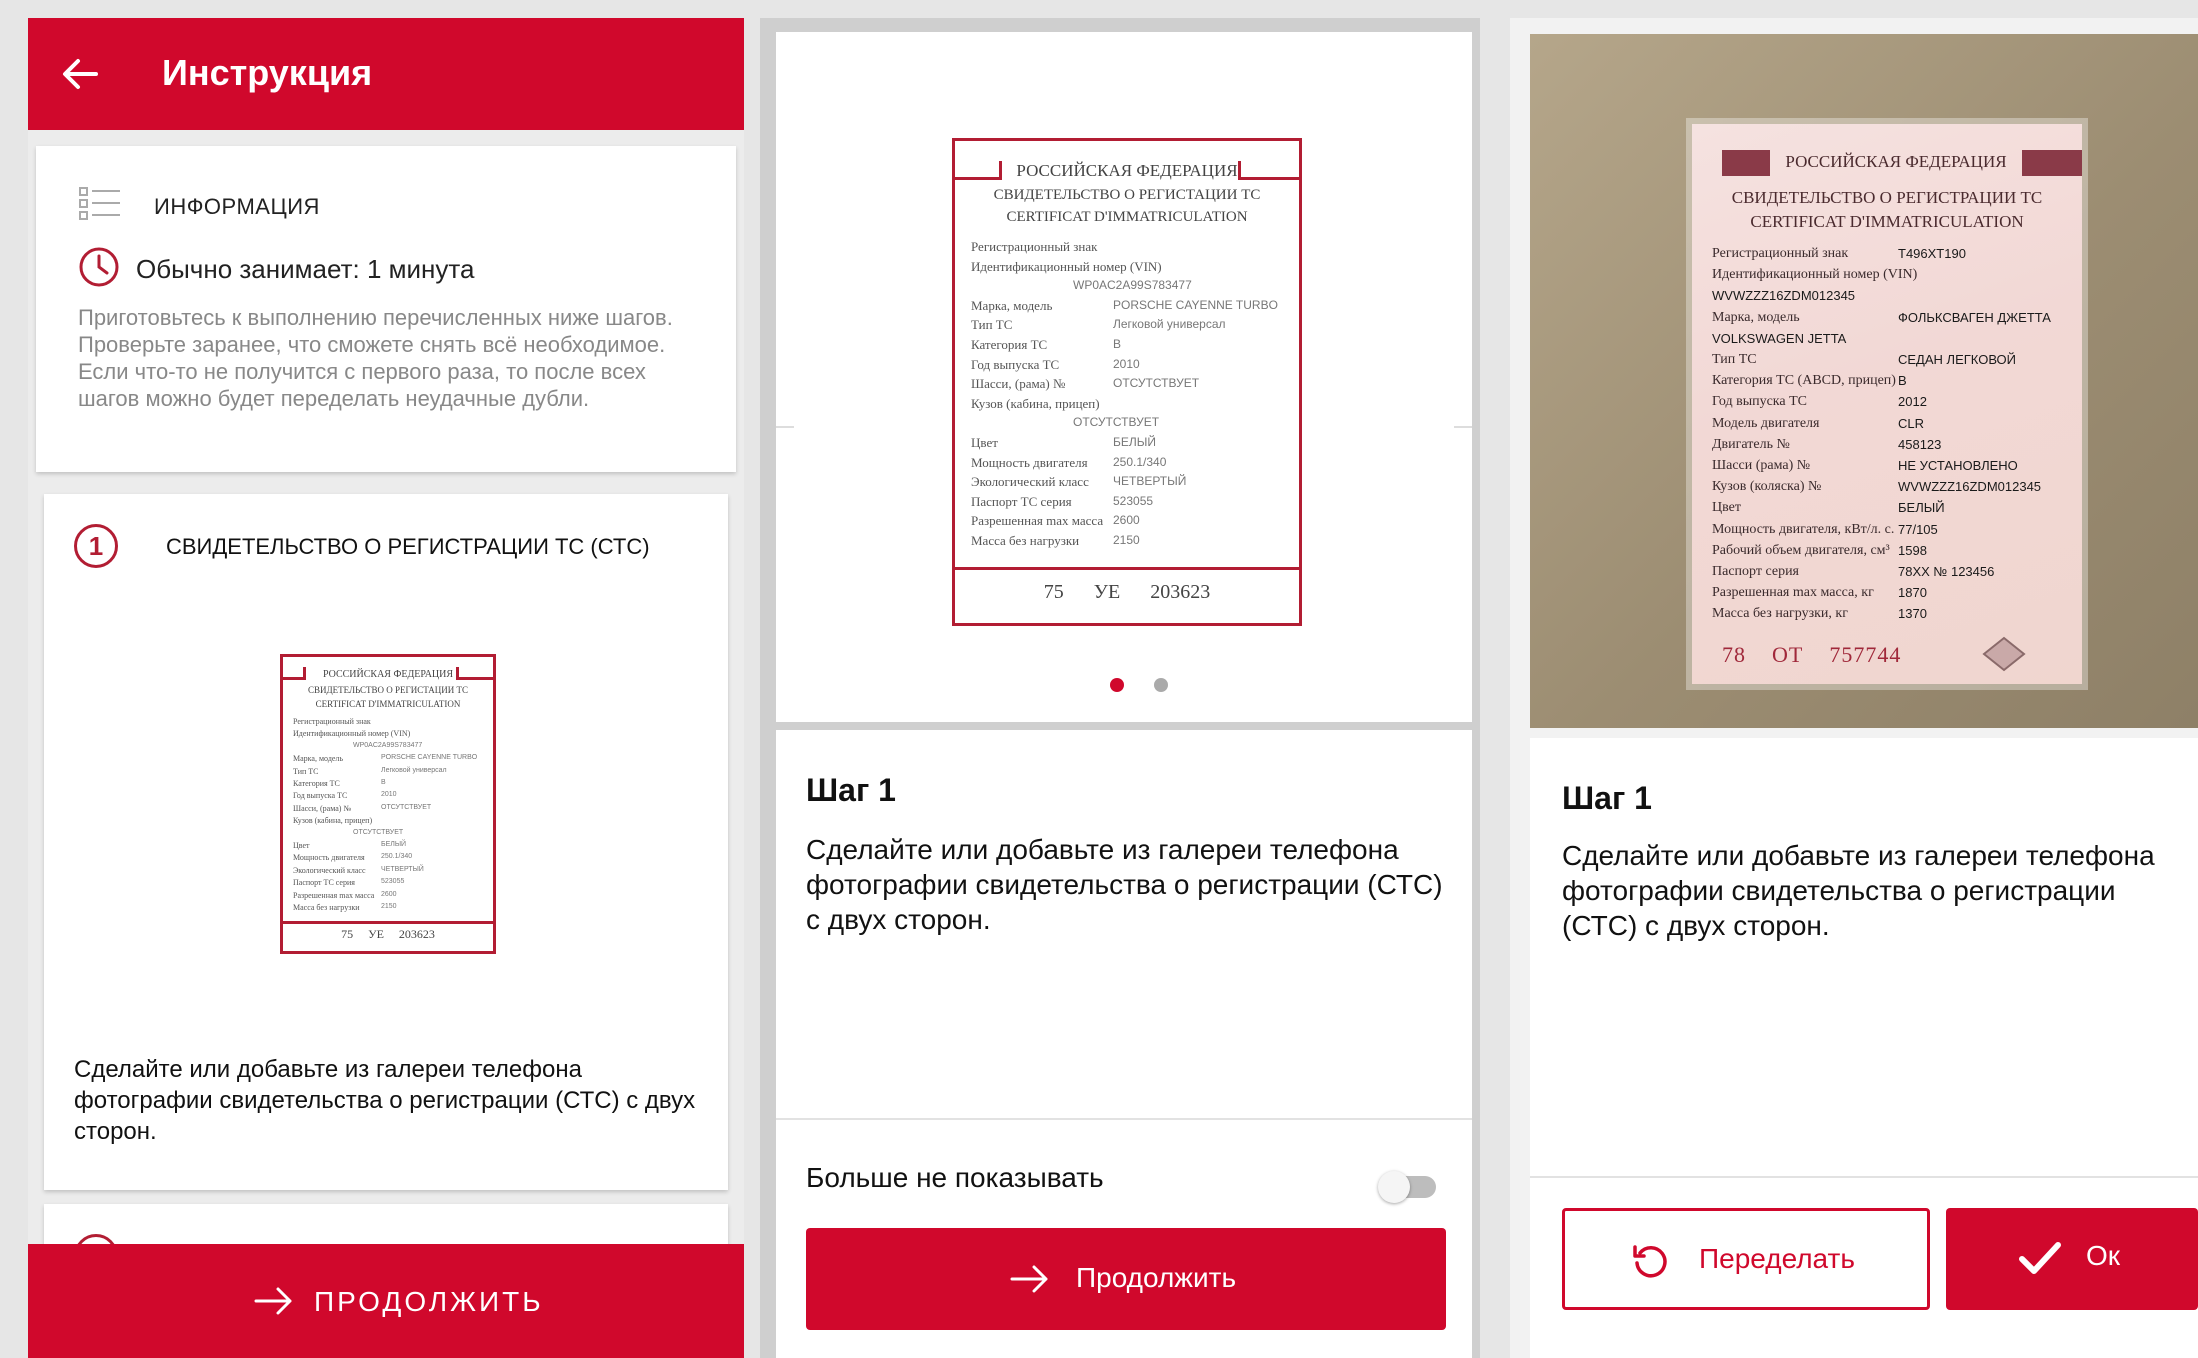  I want to click on row-label: Экологический класс, so click(329, 870).